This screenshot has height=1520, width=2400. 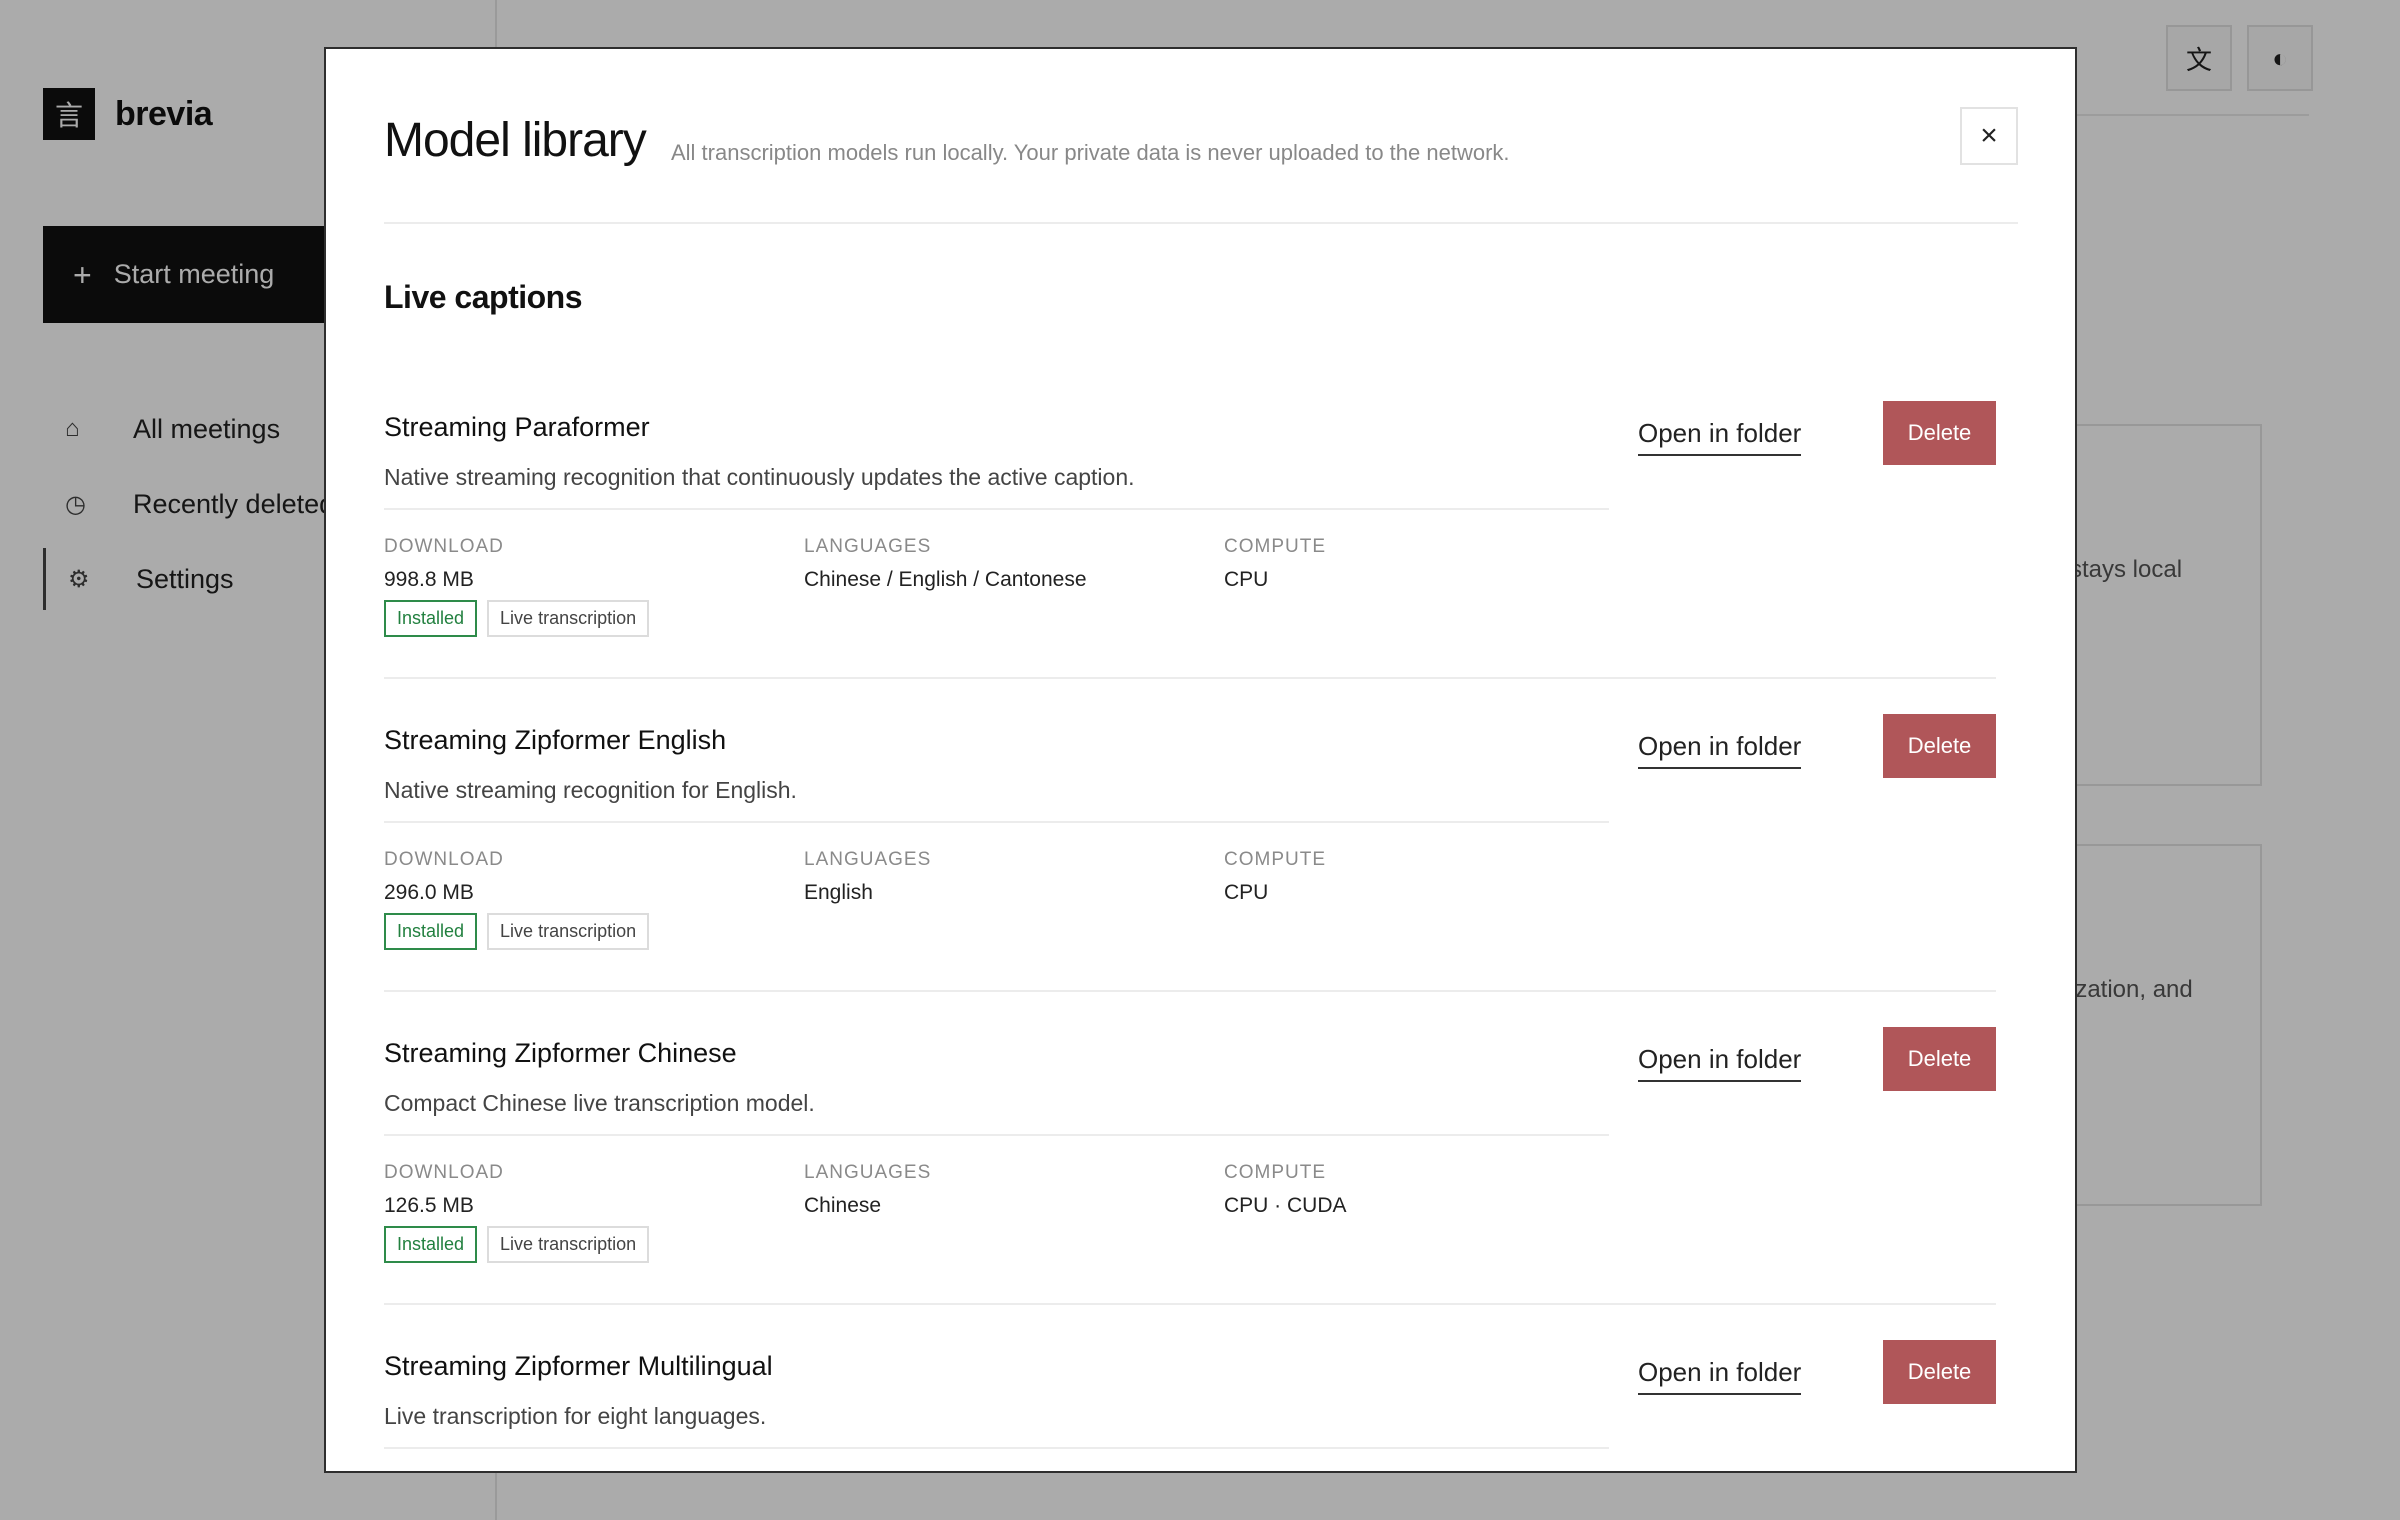 What do you see at coordinates (517, 427) in the screenshot?
I see `model-name: Streaming Paraformer` at bounding box center [517, 427].